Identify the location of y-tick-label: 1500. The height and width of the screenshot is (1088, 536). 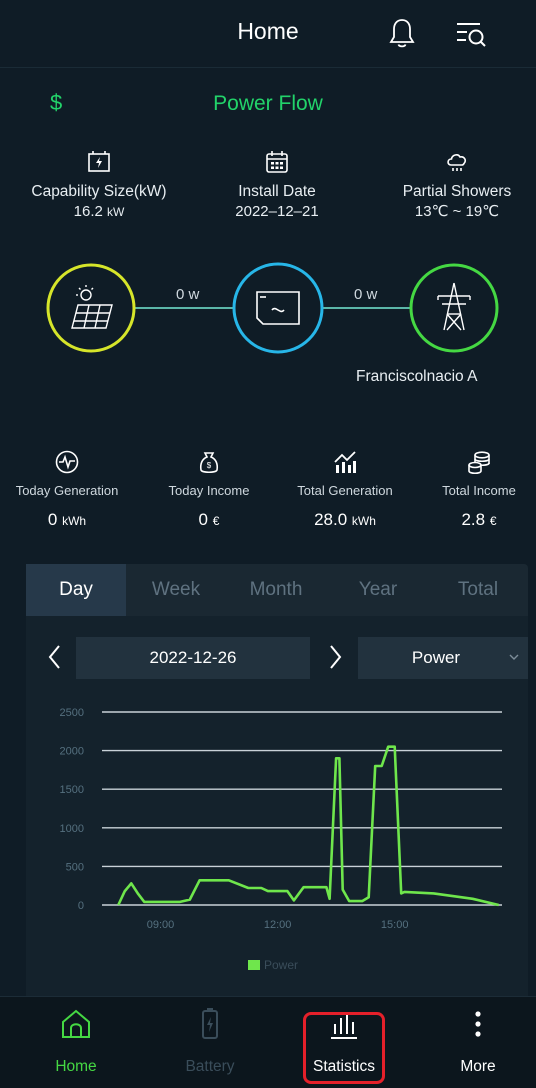
(72, 790).